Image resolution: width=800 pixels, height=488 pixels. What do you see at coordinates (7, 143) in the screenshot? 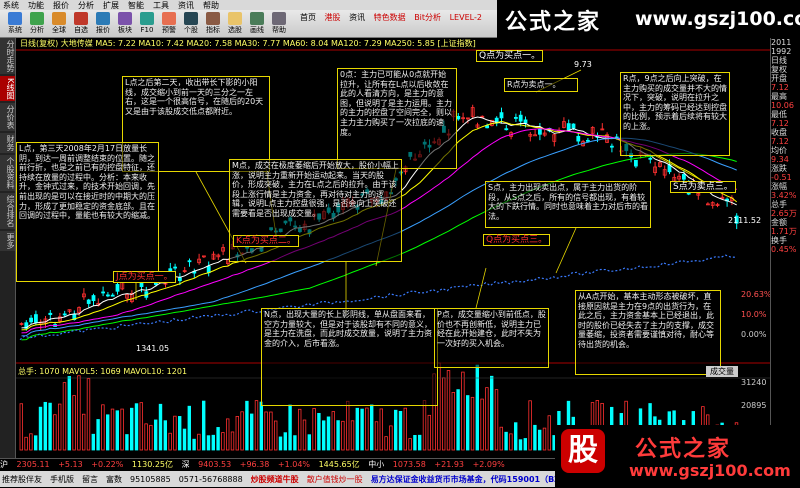
I see `sidebar-tab-finance: 财务` at bounding box center [7, 143].